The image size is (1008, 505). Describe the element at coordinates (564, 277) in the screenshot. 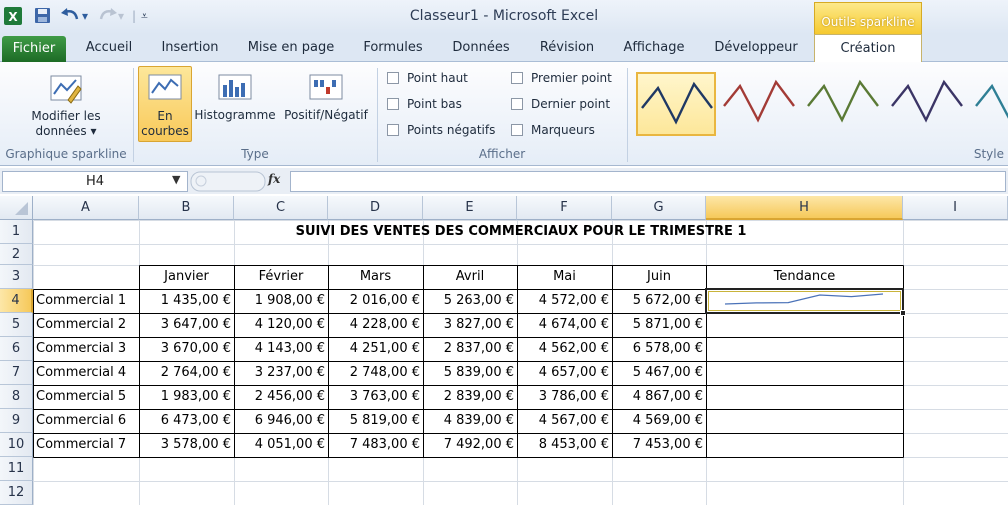

I see `header-cell: Mai` at that location.